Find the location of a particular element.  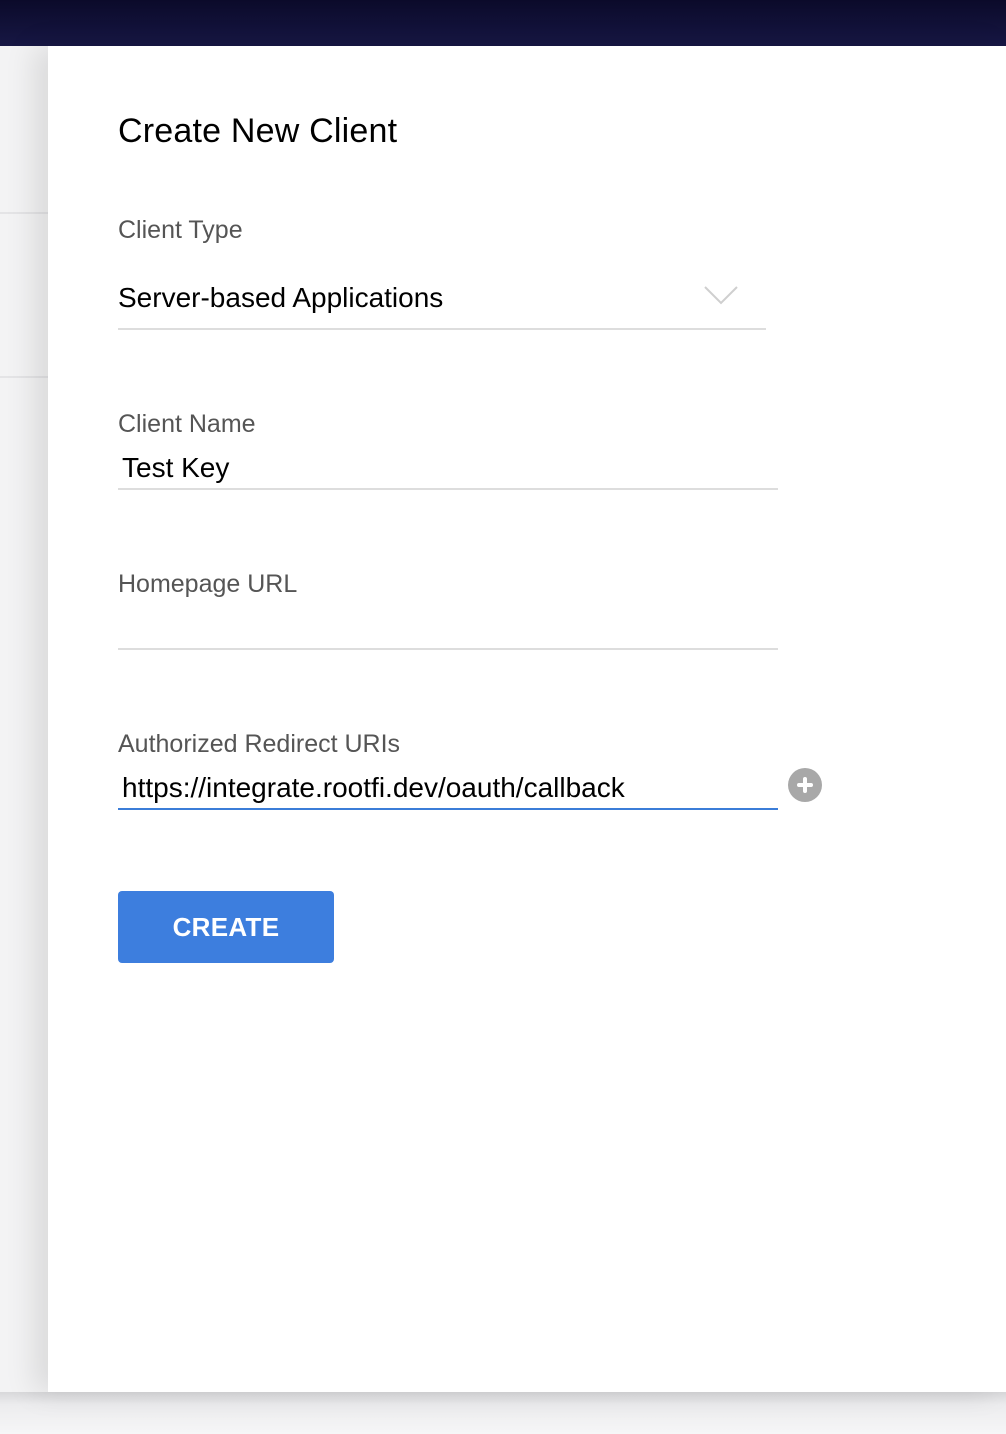

panel-title: Create New Client is located at coordinates (258, 131).